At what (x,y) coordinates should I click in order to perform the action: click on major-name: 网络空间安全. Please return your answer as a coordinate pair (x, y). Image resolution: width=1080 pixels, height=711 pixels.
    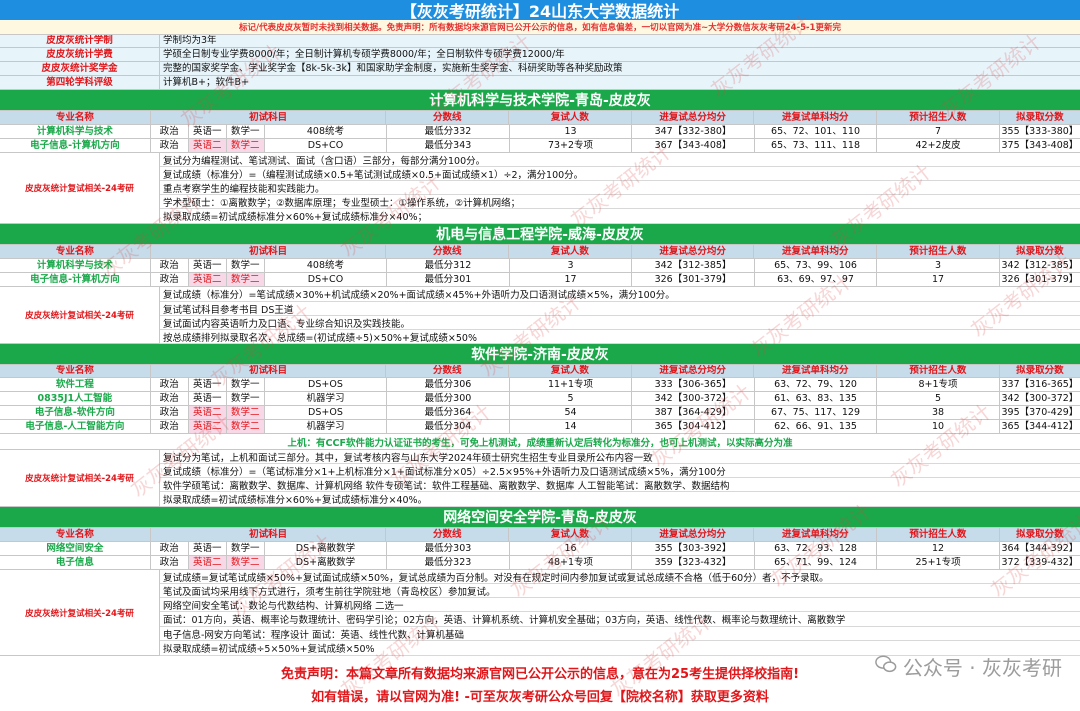
    Looking at the image, I should click on (75, 548).